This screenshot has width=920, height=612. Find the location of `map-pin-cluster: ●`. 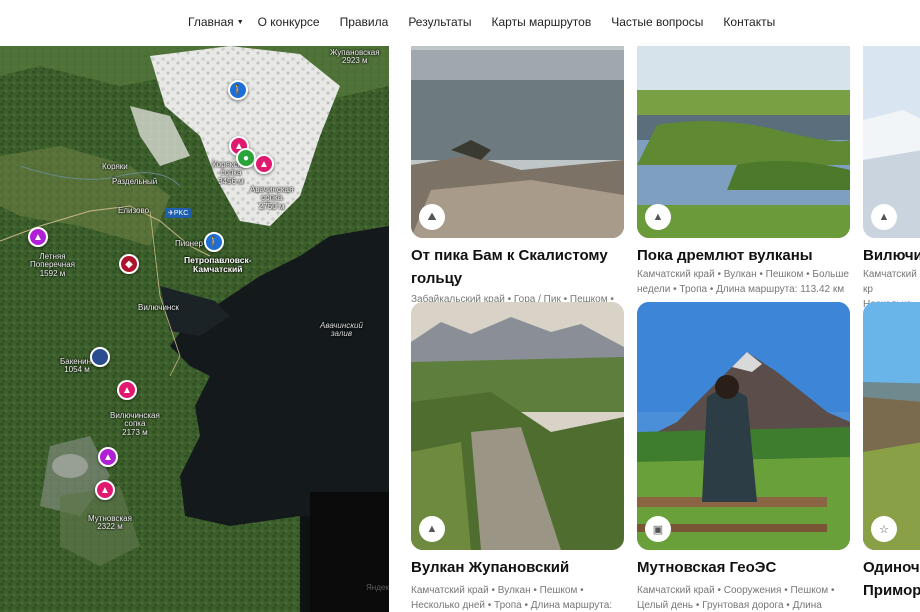

map-pin-cluster: ● is located at coordinates (246, 158).